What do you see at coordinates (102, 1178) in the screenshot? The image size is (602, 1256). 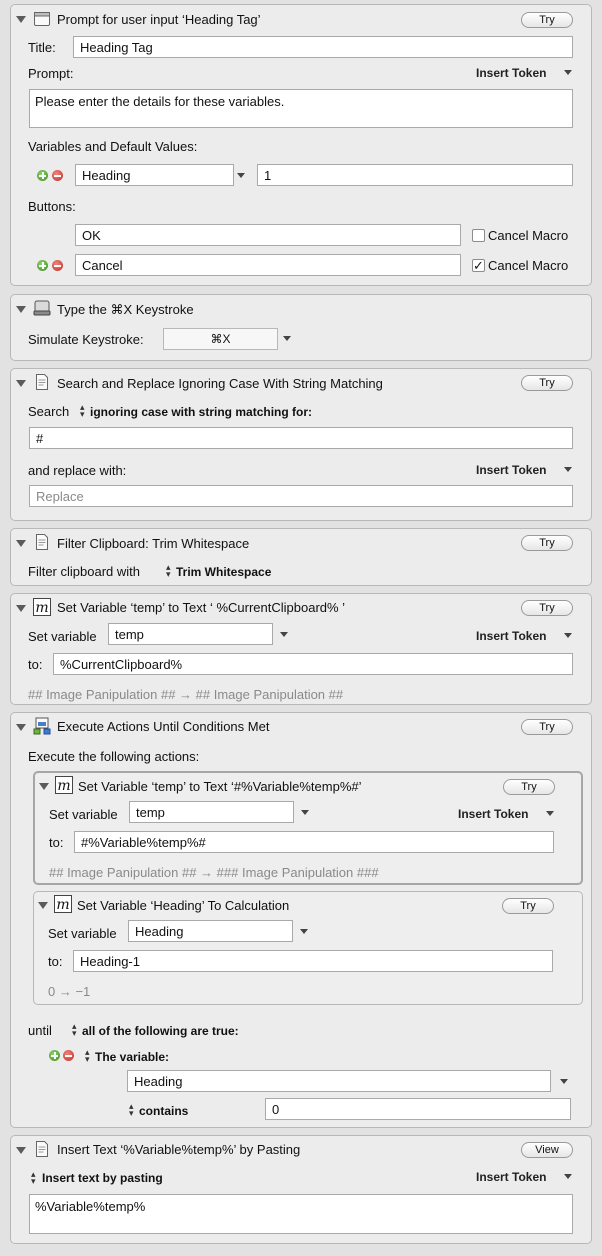 I see `insert-mode-menu: Insert text by pasting` at bounding box center [102, 1178].